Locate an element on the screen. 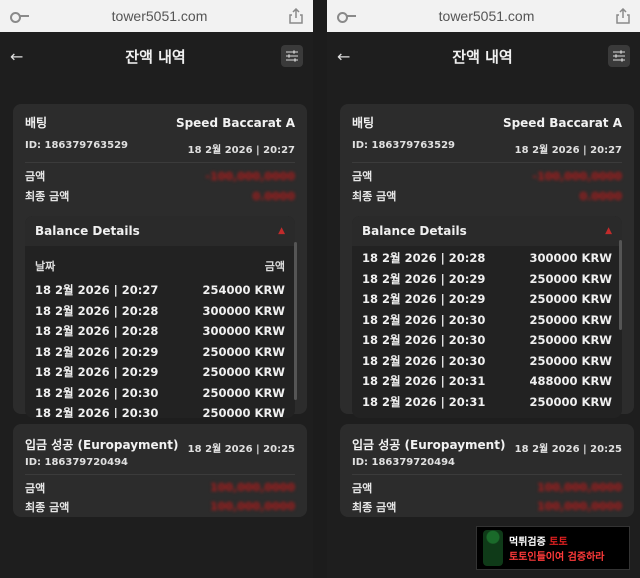 The height and width of the screenshot is (578, 640). list-item: 18 2월 2026 | 20:28 300000 KRW is located at coordinates (160, 331).